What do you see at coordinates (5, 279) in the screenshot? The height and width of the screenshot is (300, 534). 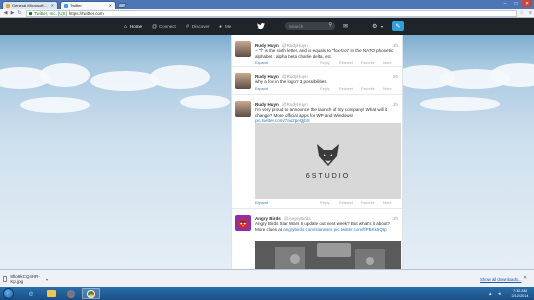 I see `file-icon` at bounding box center [5, 279].